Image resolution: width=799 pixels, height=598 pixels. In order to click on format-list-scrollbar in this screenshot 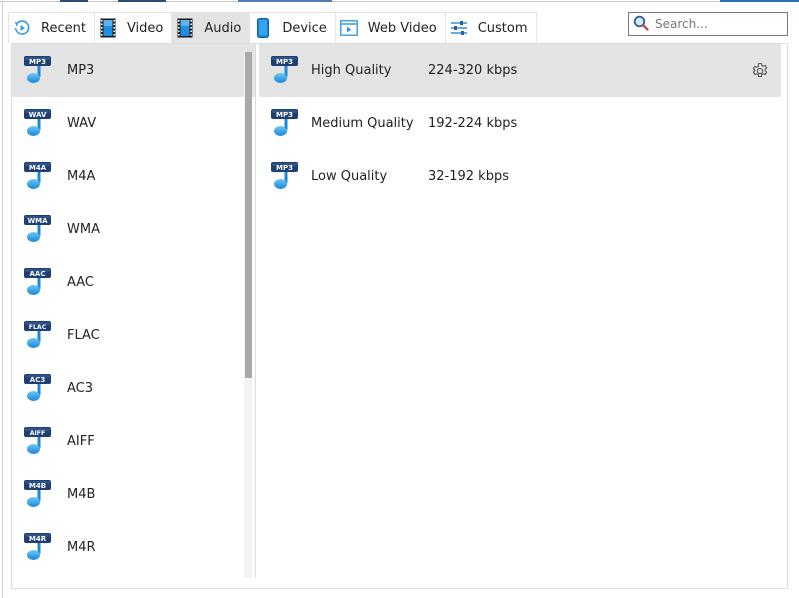, I will do `click(248, 315)`.